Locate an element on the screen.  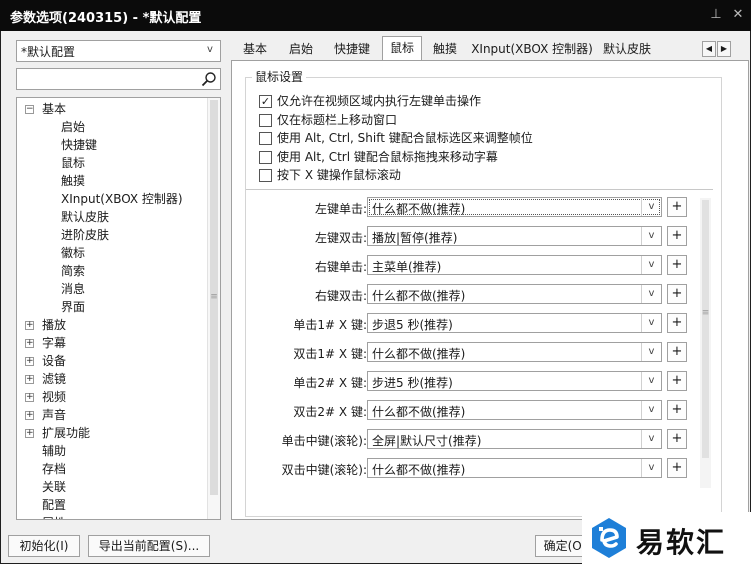
tree-scrollbar: ≡ is located at coordinates (213, 308).